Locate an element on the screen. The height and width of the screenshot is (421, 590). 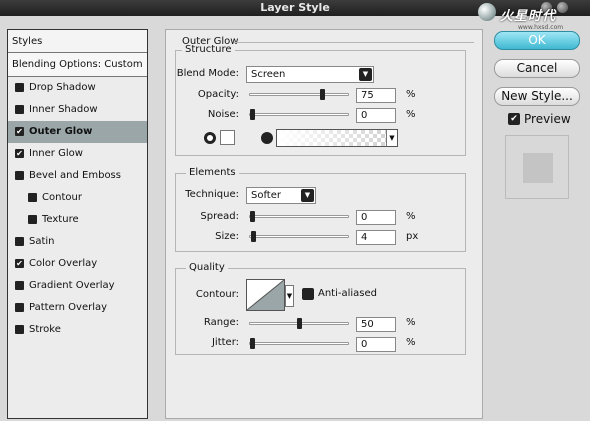
contour-dropdown-arrow-icon: ▼ is located at coordinates (289, 296).